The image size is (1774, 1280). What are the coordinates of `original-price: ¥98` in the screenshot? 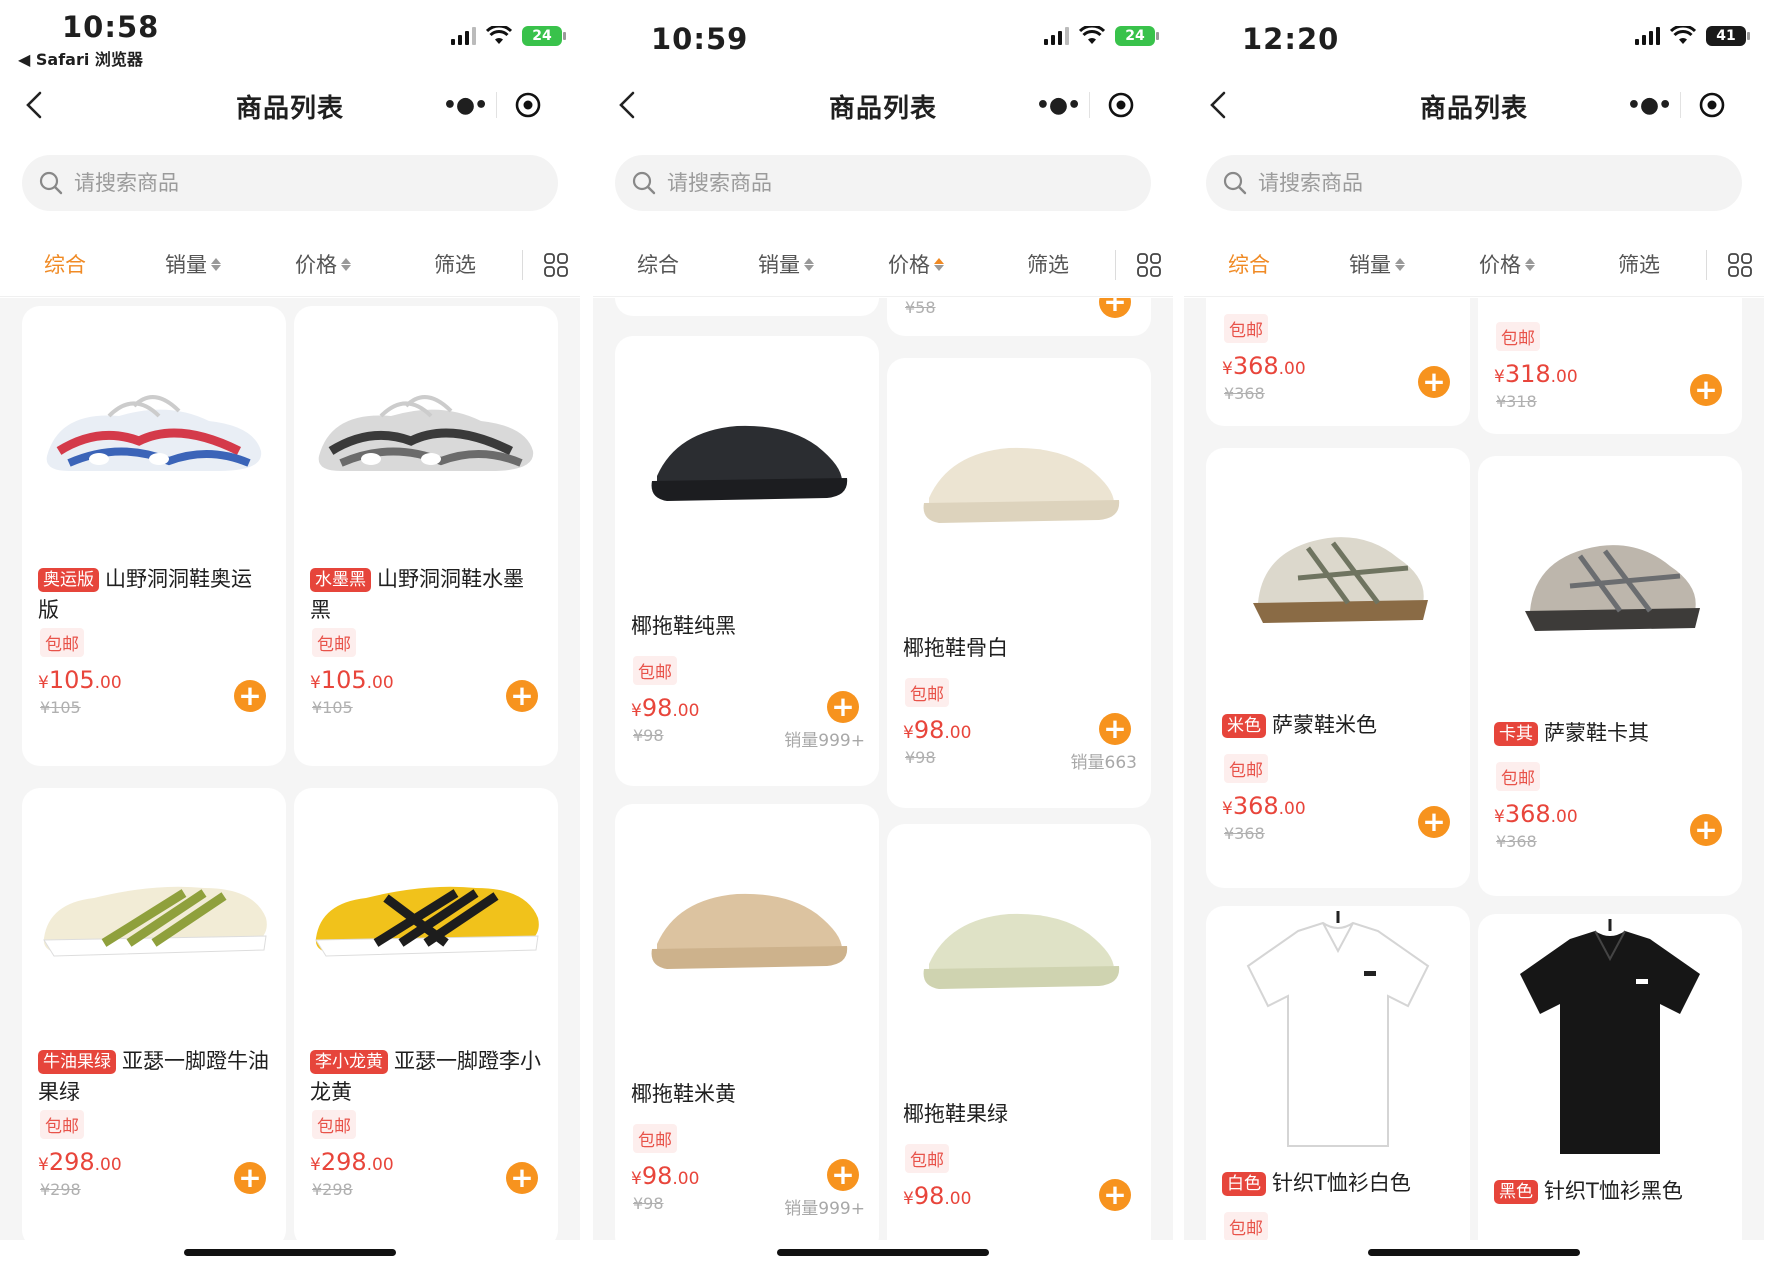 It's located at (648, 735).